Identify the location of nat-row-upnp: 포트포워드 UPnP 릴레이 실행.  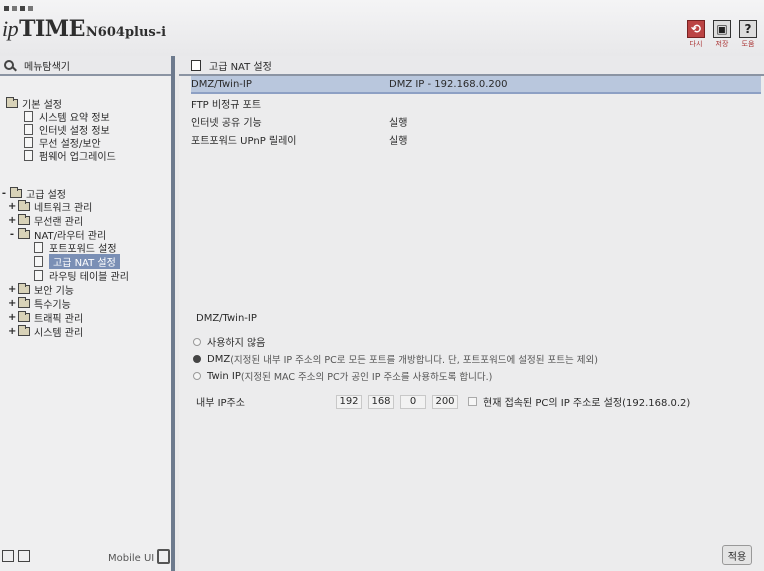
(476, 139).